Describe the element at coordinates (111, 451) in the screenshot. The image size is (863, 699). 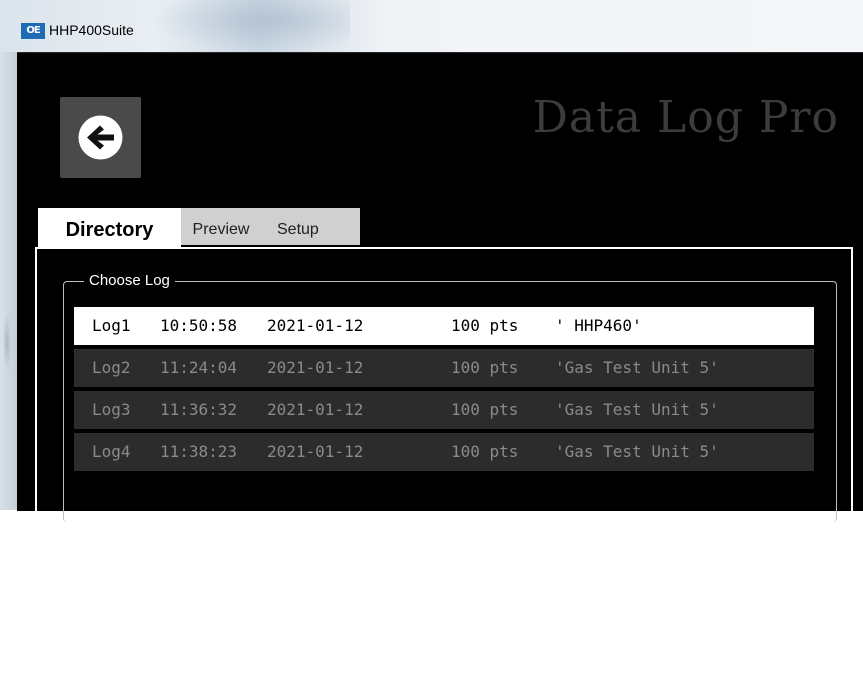
I see `log-name: Log4` at that location.